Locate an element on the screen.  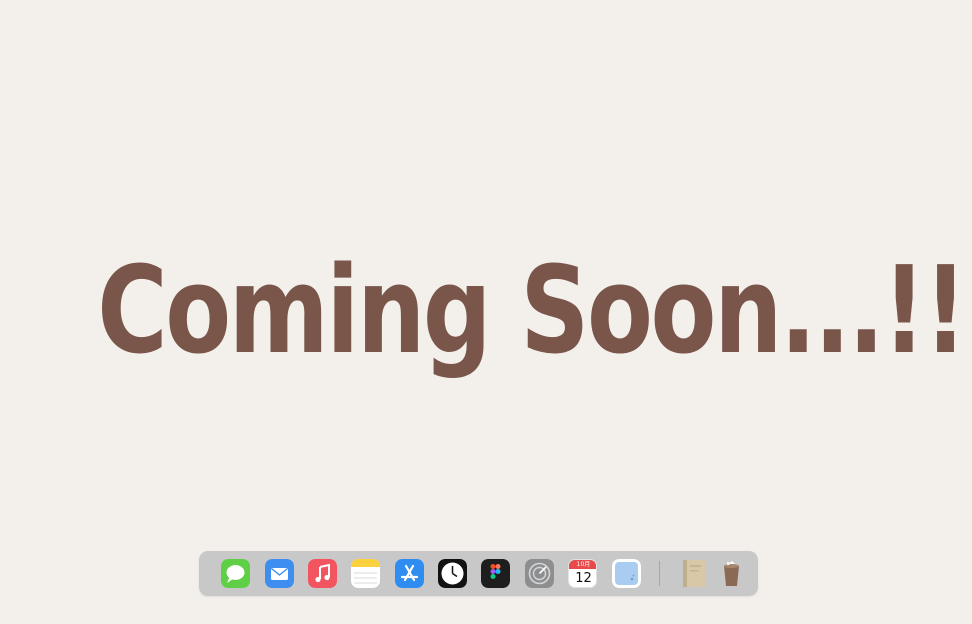
book-icon is located at coordinates (694, 573).